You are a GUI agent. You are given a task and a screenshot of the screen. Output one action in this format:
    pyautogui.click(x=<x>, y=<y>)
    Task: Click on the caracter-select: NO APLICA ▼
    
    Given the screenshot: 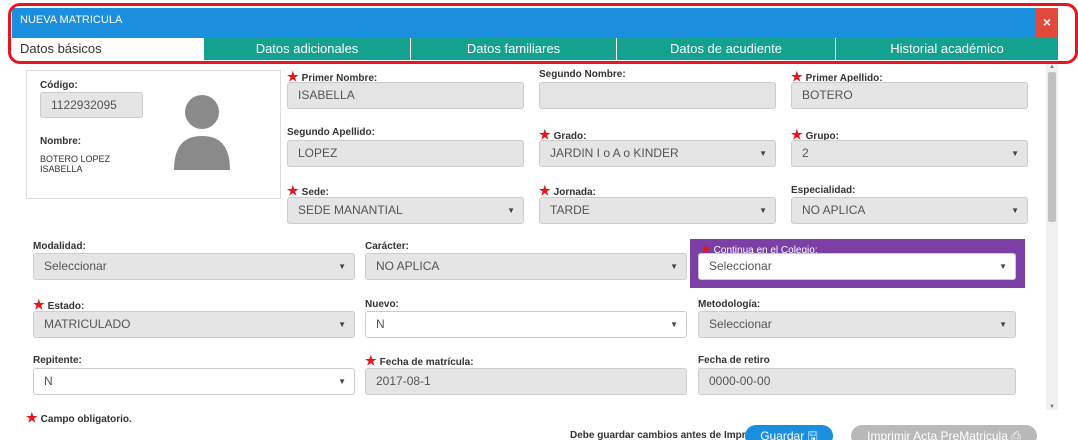 What is the action you would take?
    pyautogui.click(x=526, y=266)
    